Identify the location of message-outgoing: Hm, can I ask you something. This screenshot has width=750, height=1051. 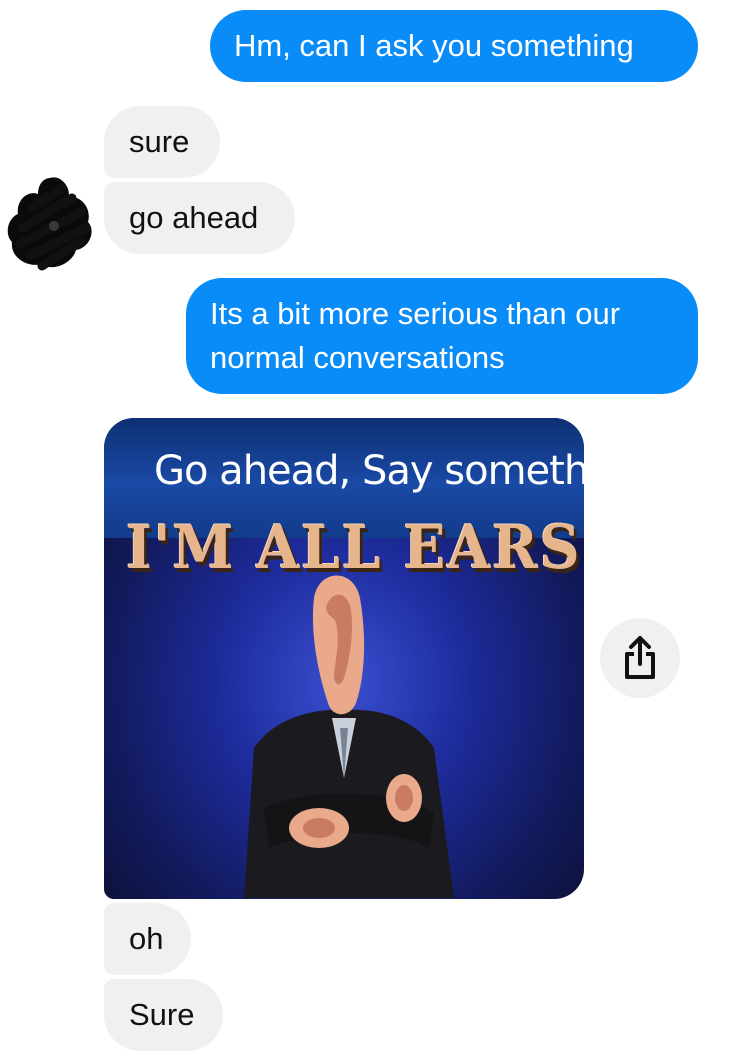
(454, 46).